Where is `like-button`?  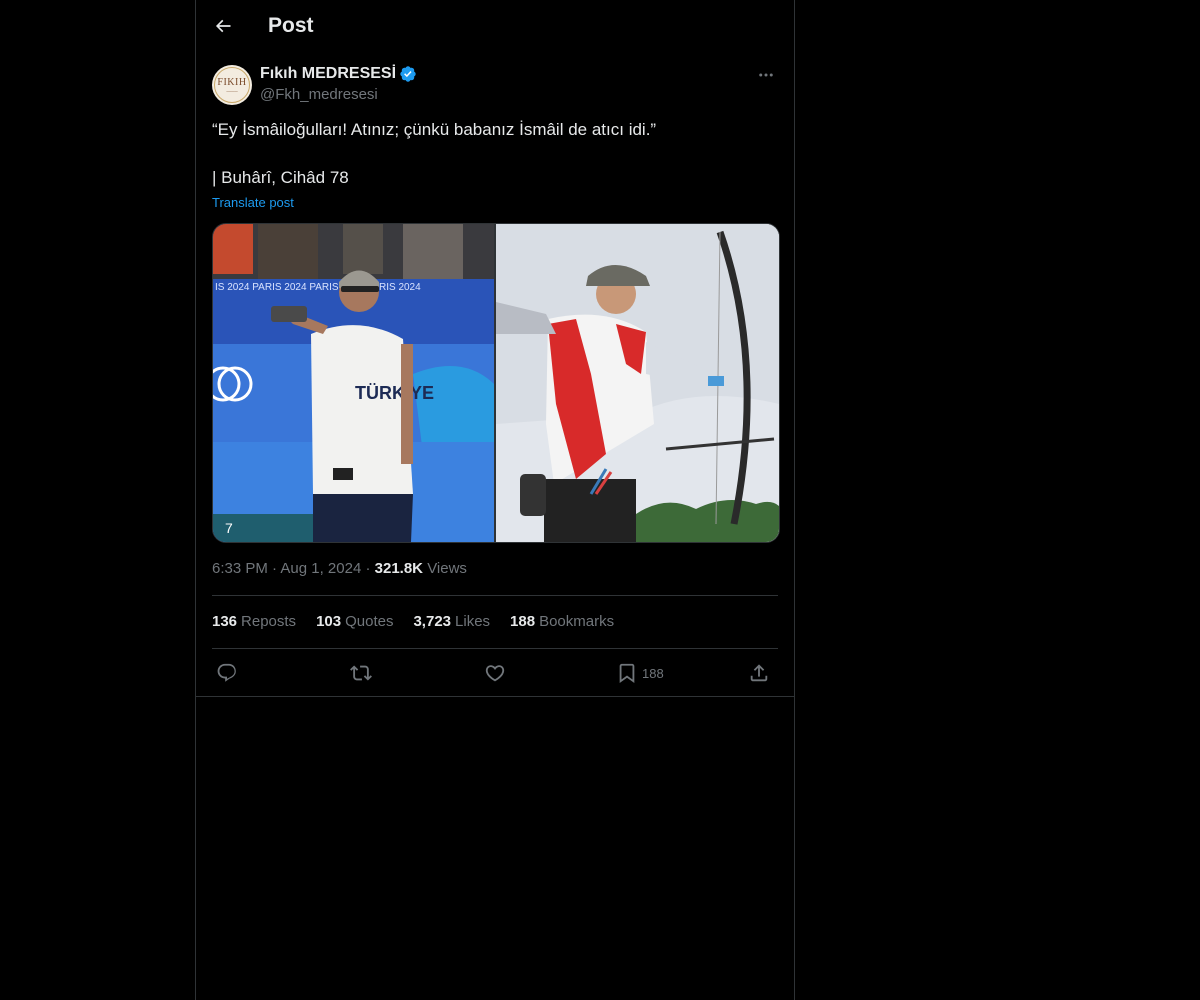
like-button is located at coordinates (495, 673).